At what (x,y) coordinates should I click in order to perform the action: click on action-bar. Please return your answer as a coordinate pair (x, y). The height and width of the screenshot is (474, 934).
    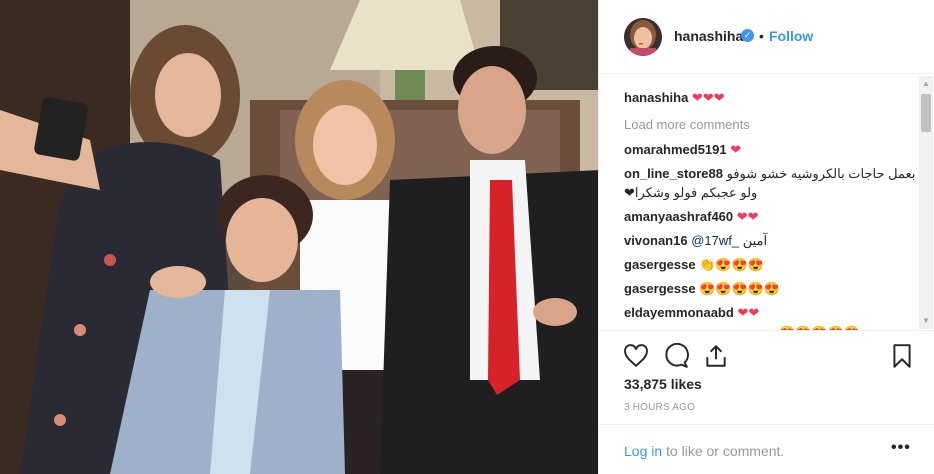
    Looking at the image, I should click on (766, 355).